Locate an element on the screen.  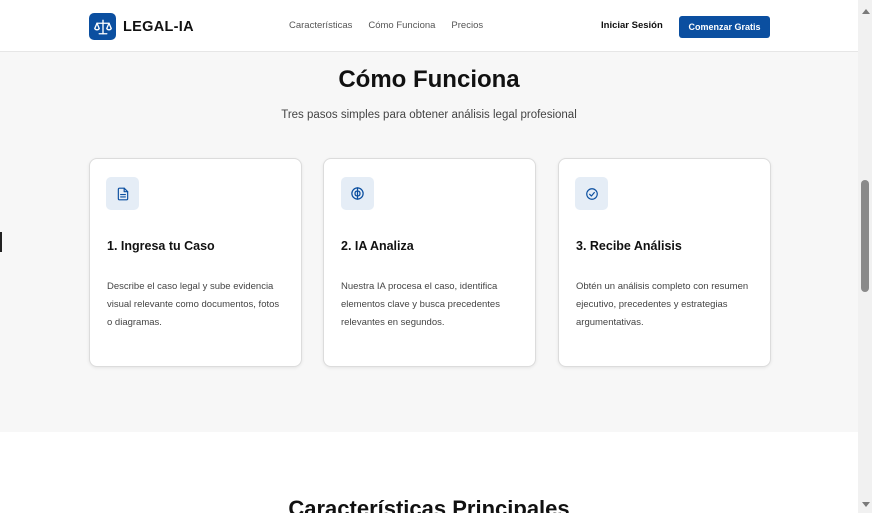
scrollbar-thumb is located at coordinates (865, 236).